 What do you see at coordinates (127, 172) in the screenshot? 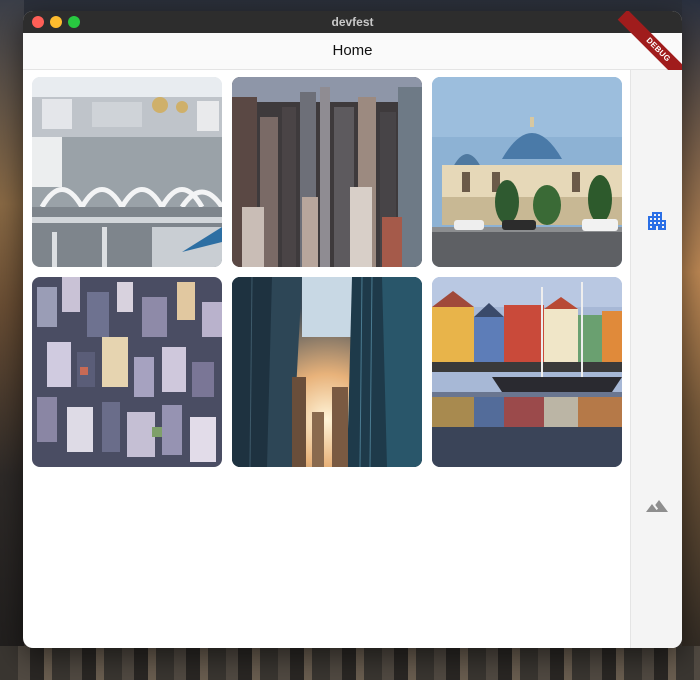
I see `gallery-image-city-arches` at bounding box center [127, 172].